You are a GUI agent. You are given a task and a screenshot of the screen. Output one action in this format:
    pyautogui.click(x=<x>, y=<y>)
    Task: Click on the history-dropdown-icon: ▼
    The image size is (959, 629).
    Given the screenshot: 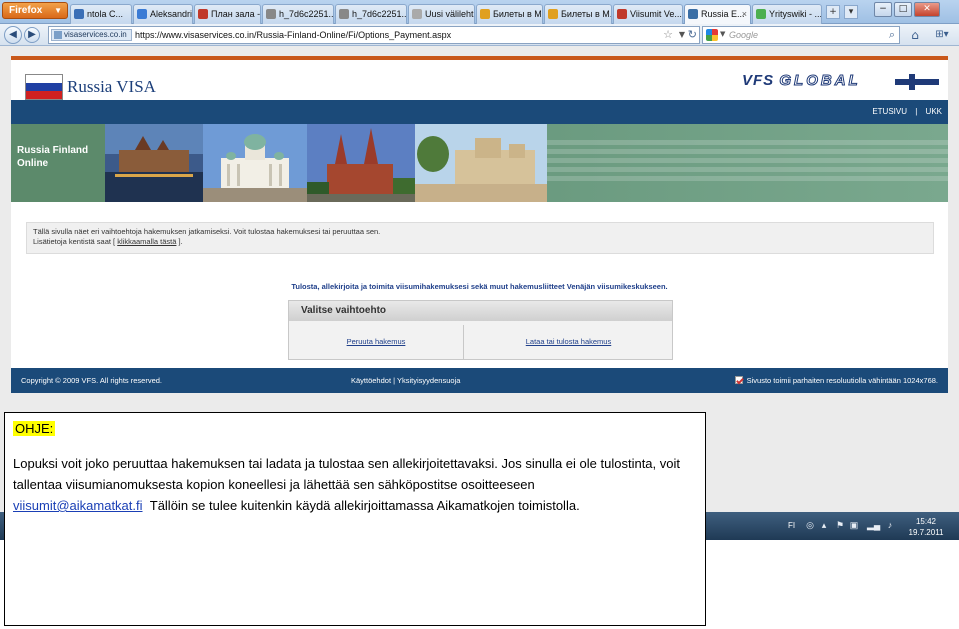 What is the action you would take?
    pyautogui.click(x=682, y=34)
    